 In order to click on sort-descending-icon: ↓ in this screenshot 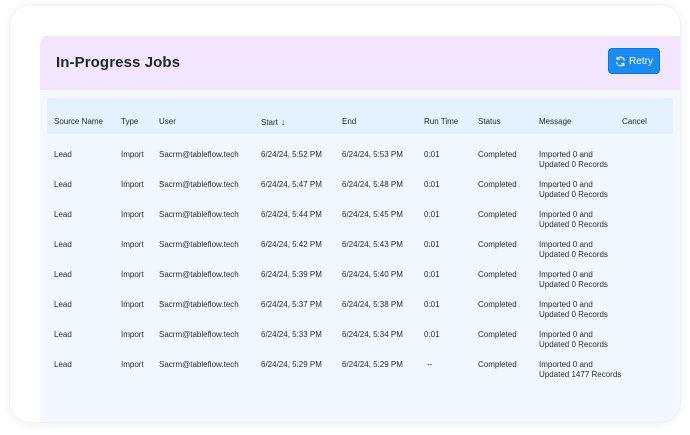, I will do `click(283, 122)`.